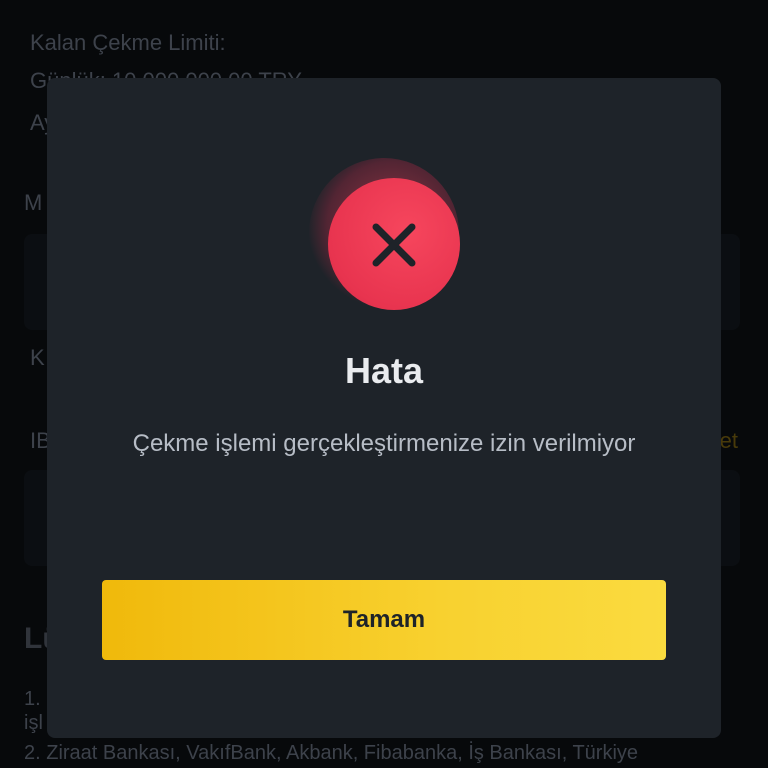  I want to click on error-icon-container, so click(384, 234).